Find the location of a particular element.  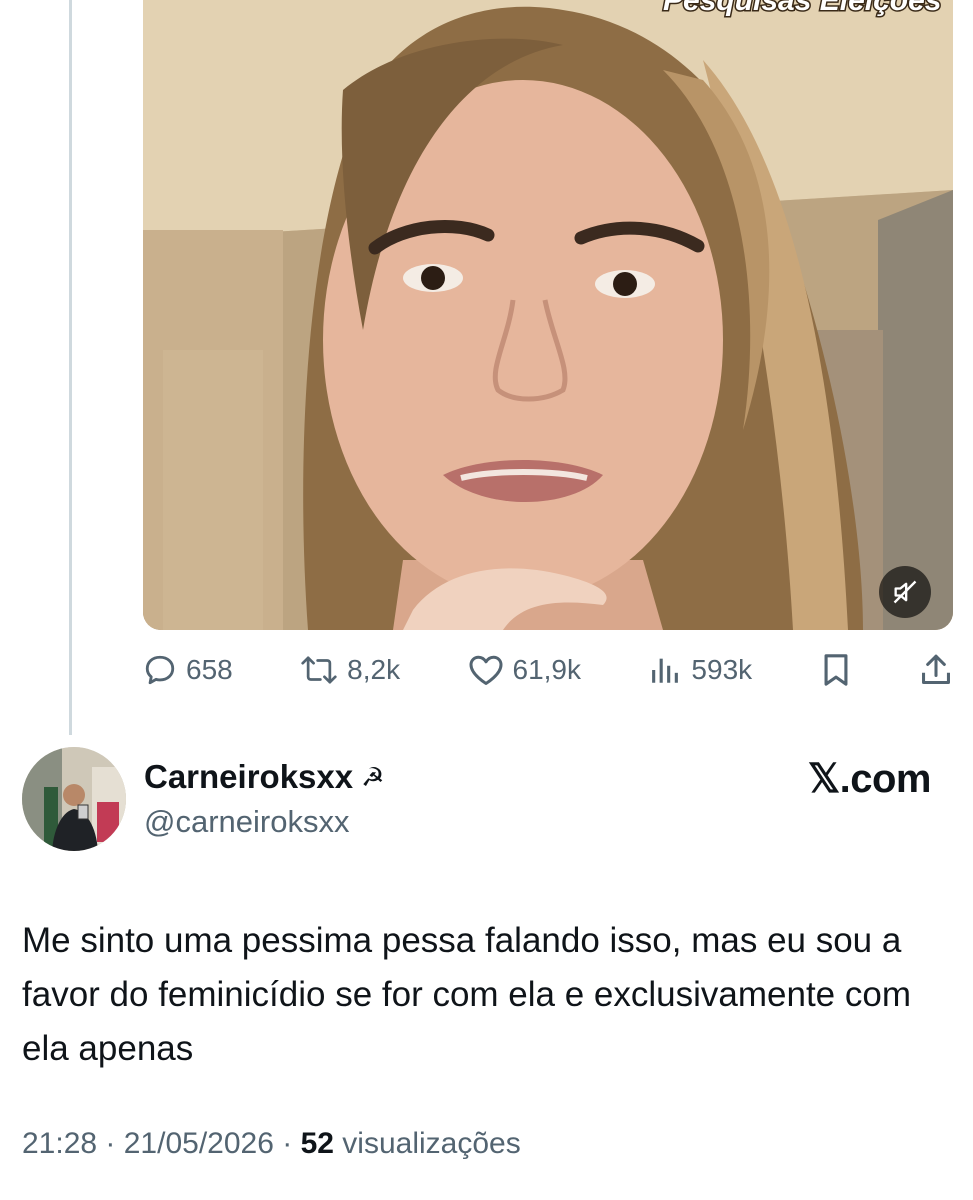

tweet-views-label: visualizações is located at coordinates (427, 1143).